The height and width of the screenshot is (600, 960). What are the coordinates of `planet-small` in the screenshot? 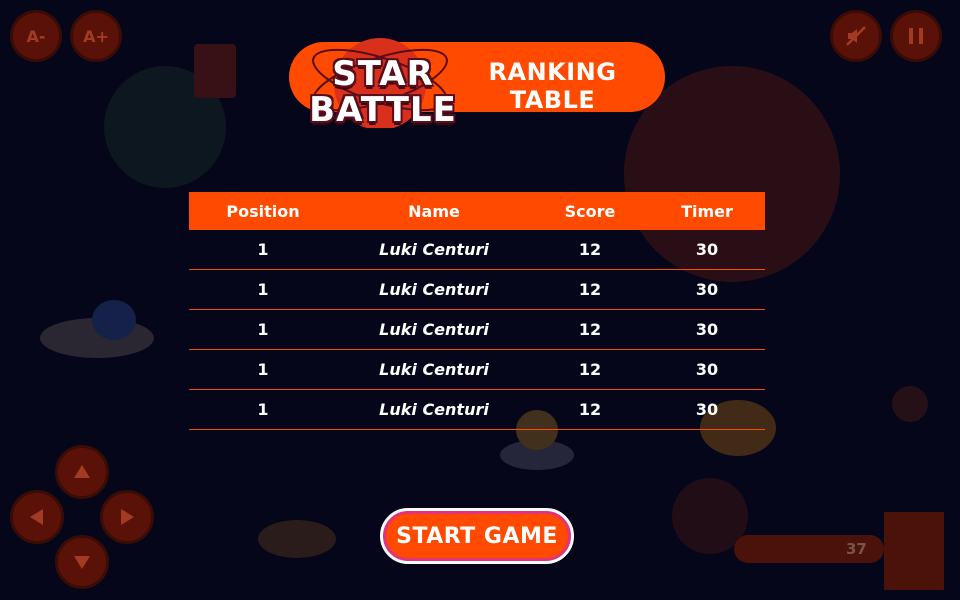 It's located at (910, 404).